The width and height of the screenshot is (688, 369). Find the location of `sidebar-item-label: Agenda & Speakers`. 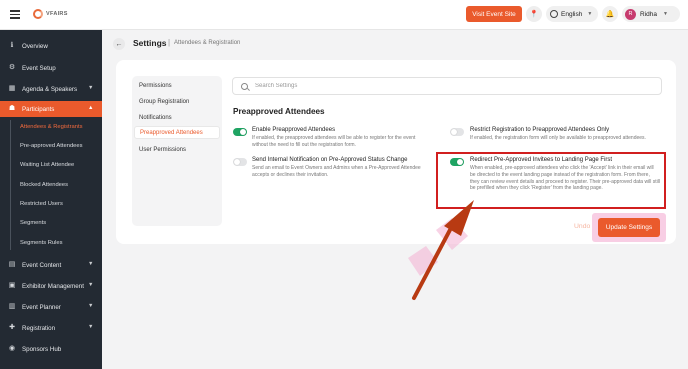

sidebar-item-label: Agenda & Speakers is located at coordinates (50, 89).